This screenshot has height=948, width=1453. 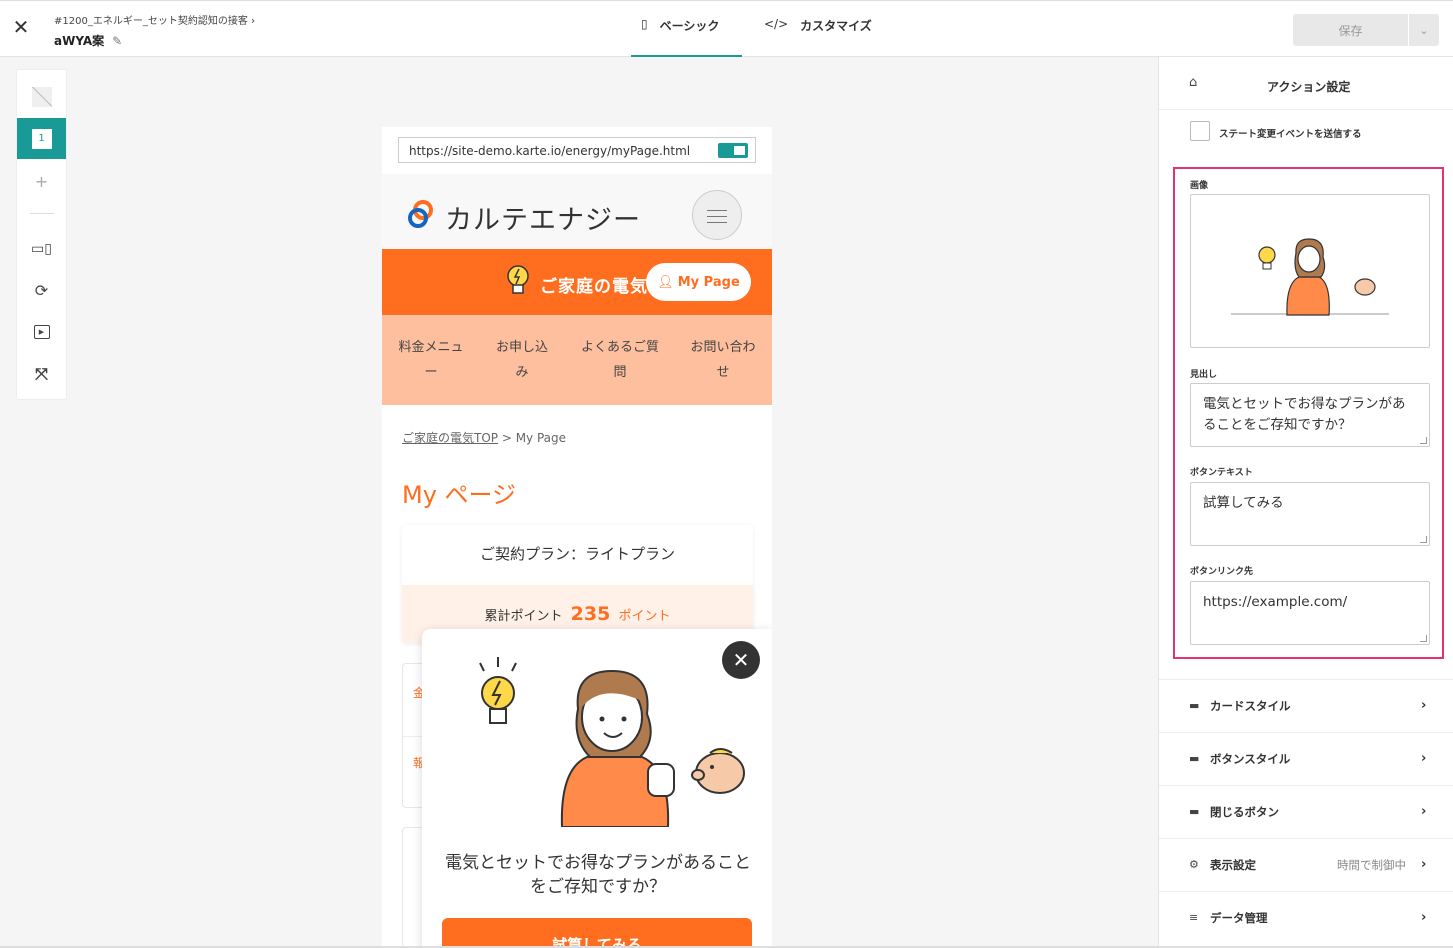 I want to click on tool-rail: 1 + ▭▯ ⟳ ▶ ⤧, so click(x=41, y=234).